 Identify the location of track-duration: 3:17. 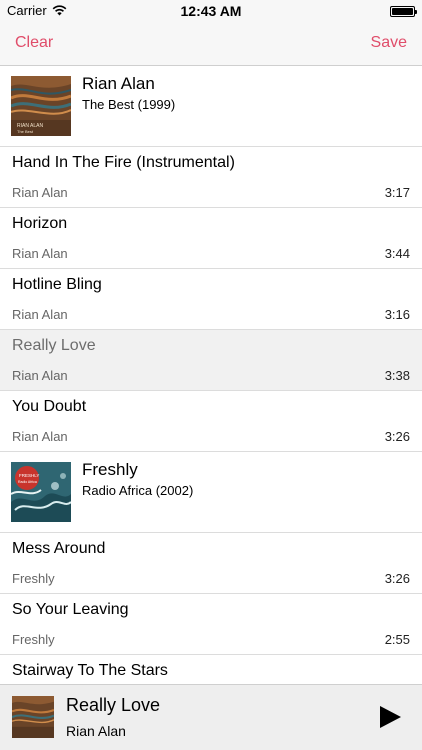
(397, 192).